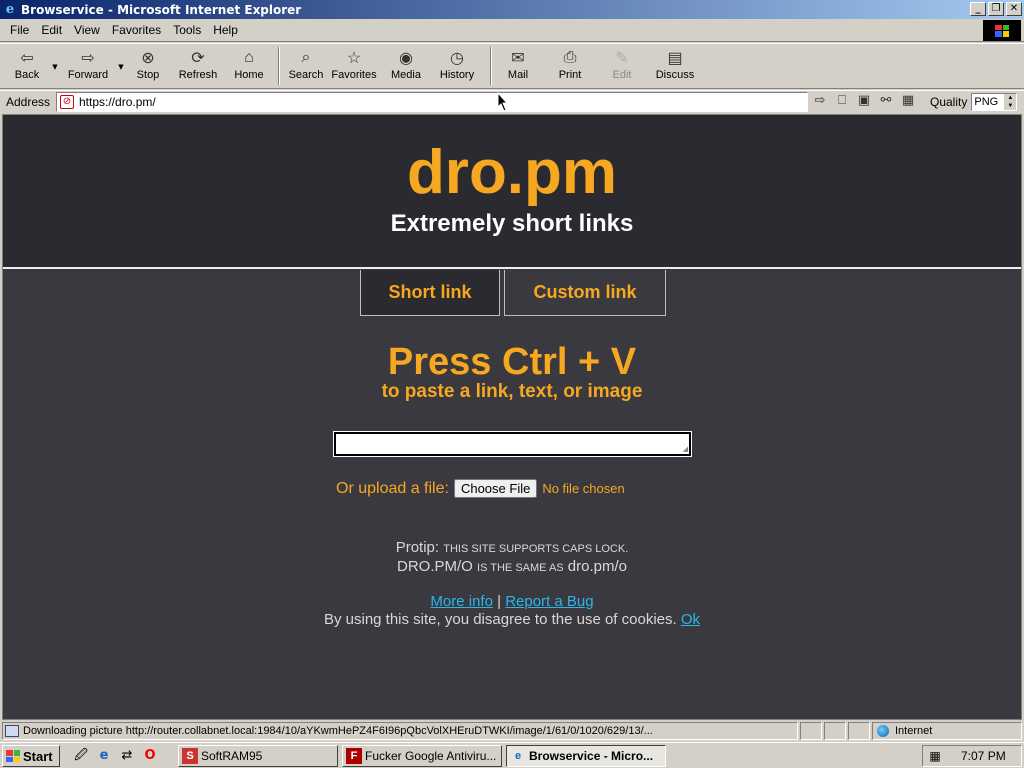 This screenshot has width=1024, height=768. Describe the element at coordinates (81, 756) in the screenshot. I see `desktop-icon: 🖉` at that location.